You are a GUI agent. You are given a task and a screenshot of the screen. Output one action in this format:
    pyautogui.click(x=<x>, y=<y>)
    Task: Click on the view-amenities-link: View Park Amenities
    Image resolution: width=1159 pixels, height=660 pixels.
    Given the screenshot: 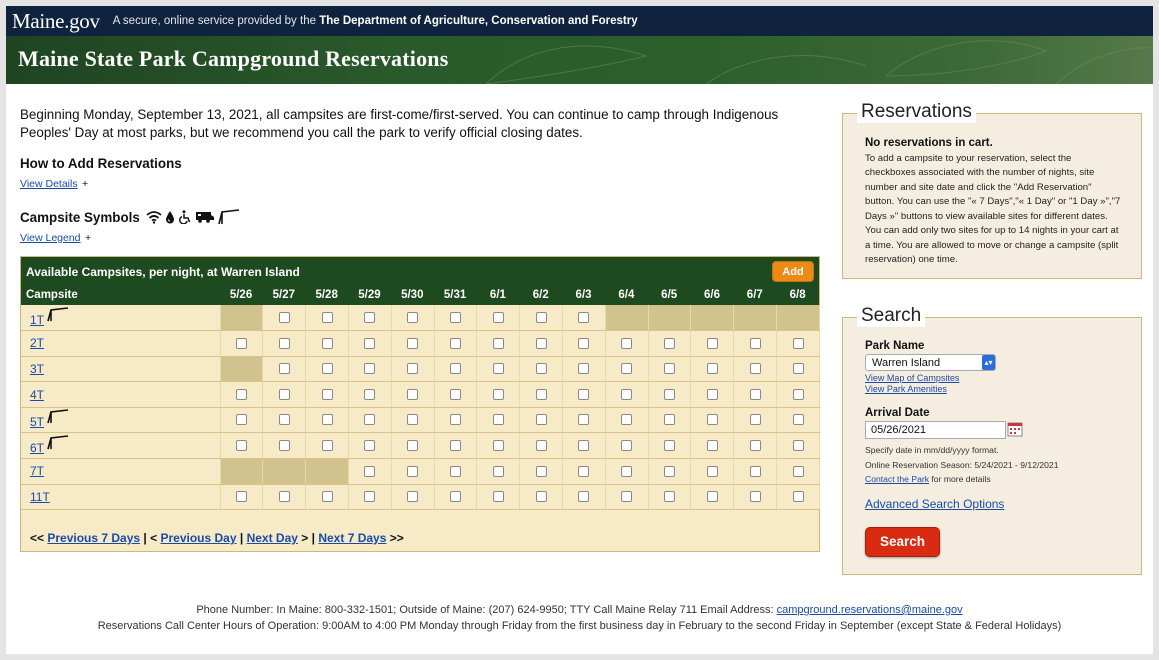 What is the action you would take?
    pyautogui.click(x=995, y=389)
    